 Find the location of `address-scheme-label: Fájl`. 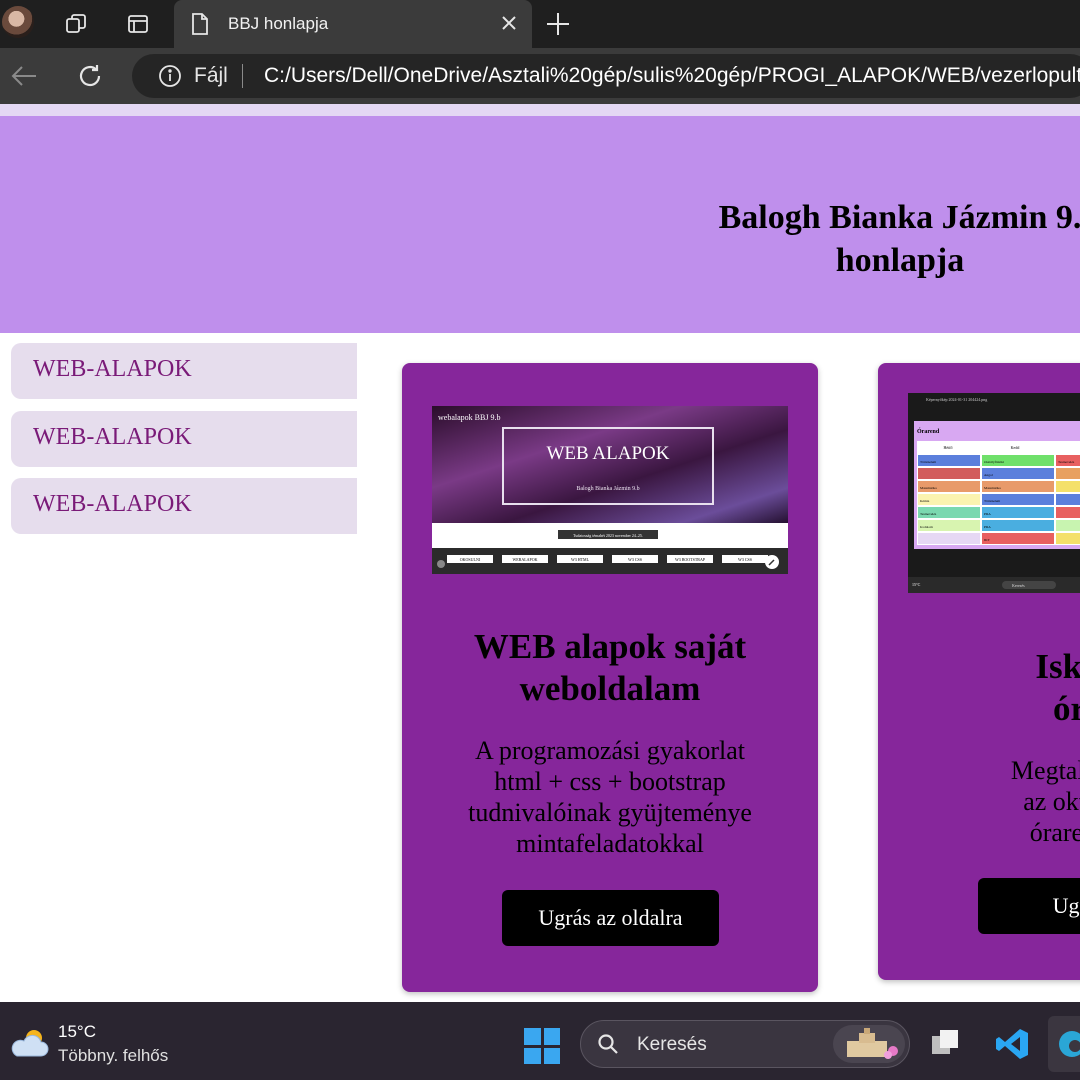

address-scheme-label: Fájl is located at coordinates (211, 75).